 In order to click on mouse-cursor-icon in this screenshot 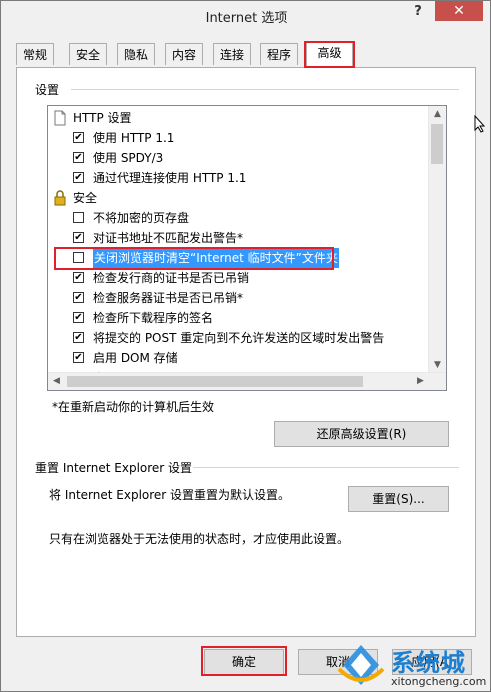, I will do `click(480, 123)`.